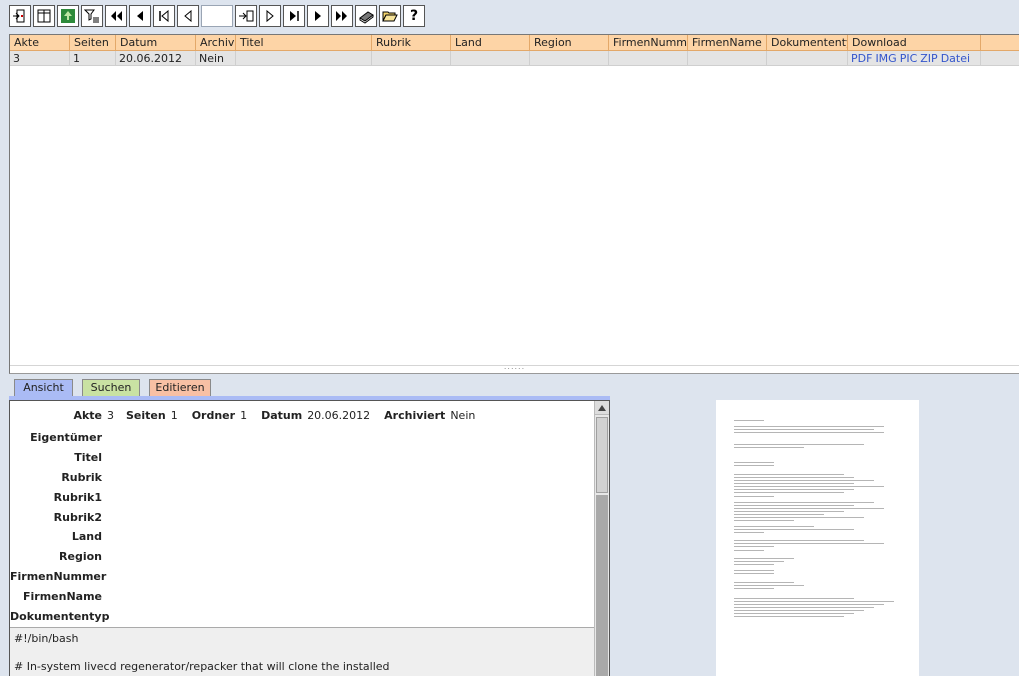 The height and width of the screenshot is (676, 1019). Describe the element at coordinates (602, 455) in the screenshot. I see `scroll-thumb` at that location.